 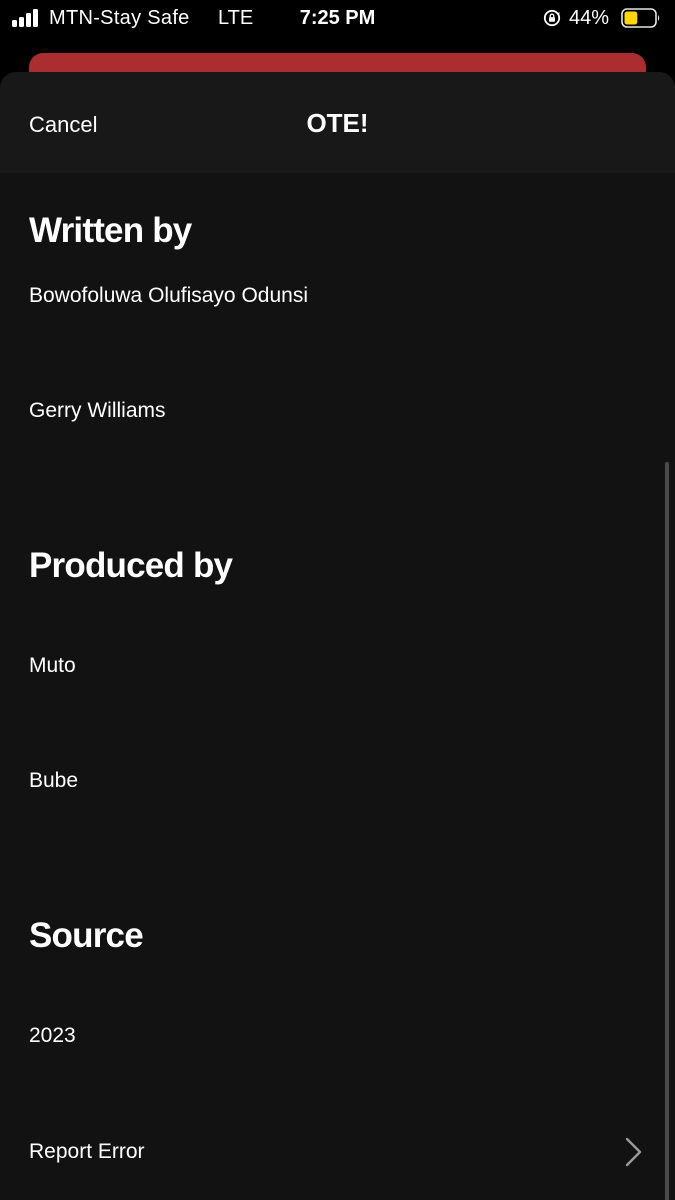 What do you see at coordinates (589, 18) in the screenshot?
I see `battery-percentage: 44%` at bounding box center [589, 18].